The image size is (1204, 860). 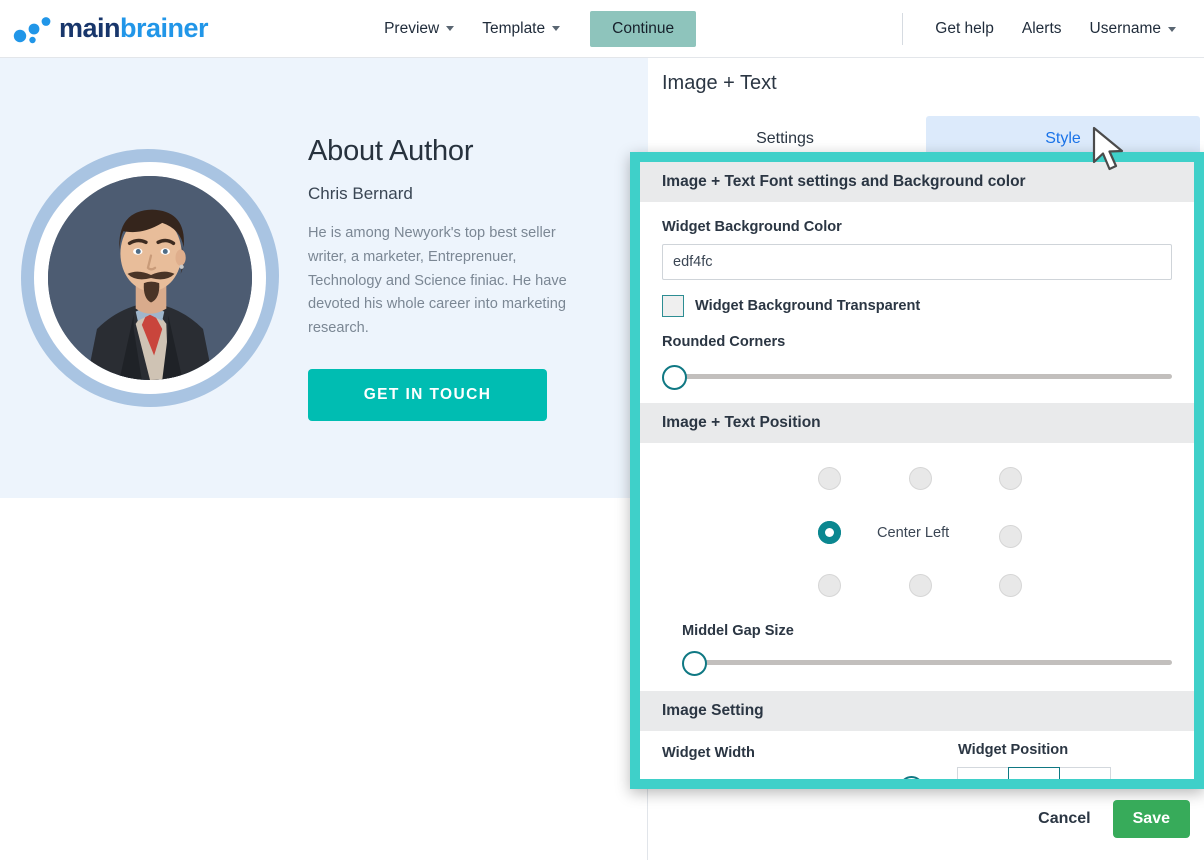 What do you see at coordinates (1042, 29) in the screenshot?
I see `nav-alerts: Alerts` at bounding box center [1042, 29].